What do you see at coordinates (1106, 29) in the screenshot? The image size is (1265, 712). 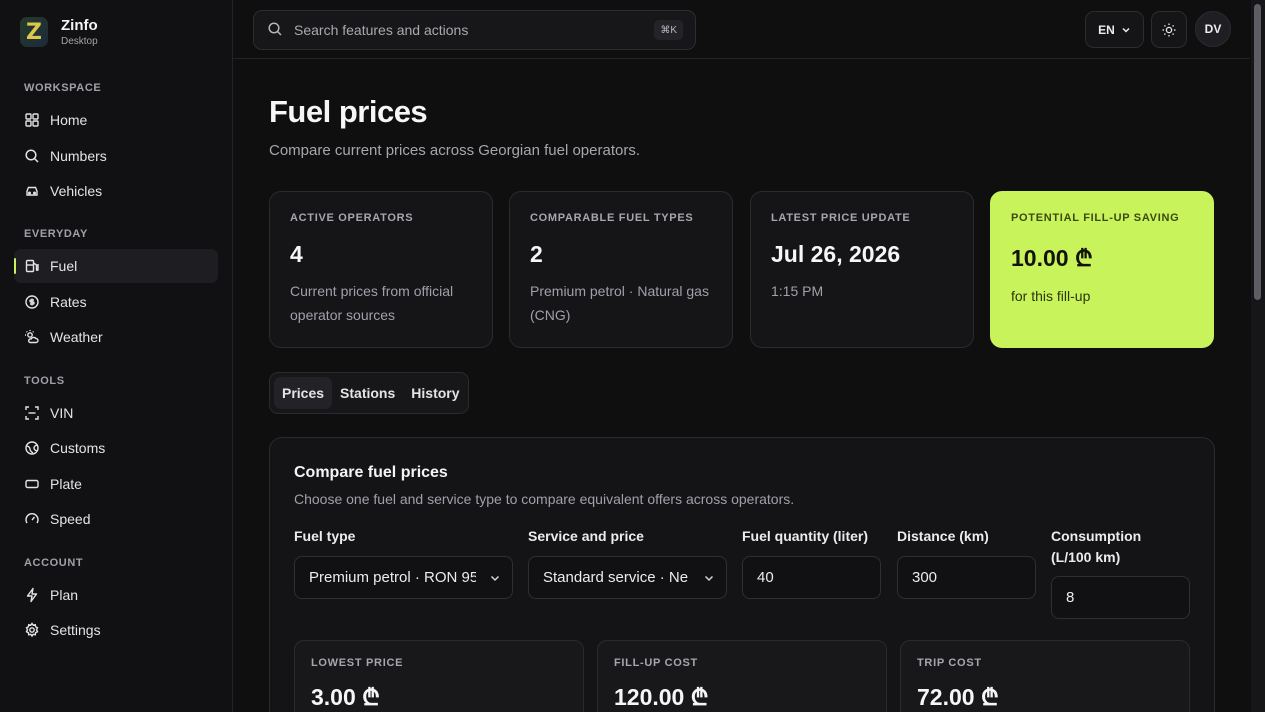 I see `language-label: EN` at bounding box center [1106, 29].